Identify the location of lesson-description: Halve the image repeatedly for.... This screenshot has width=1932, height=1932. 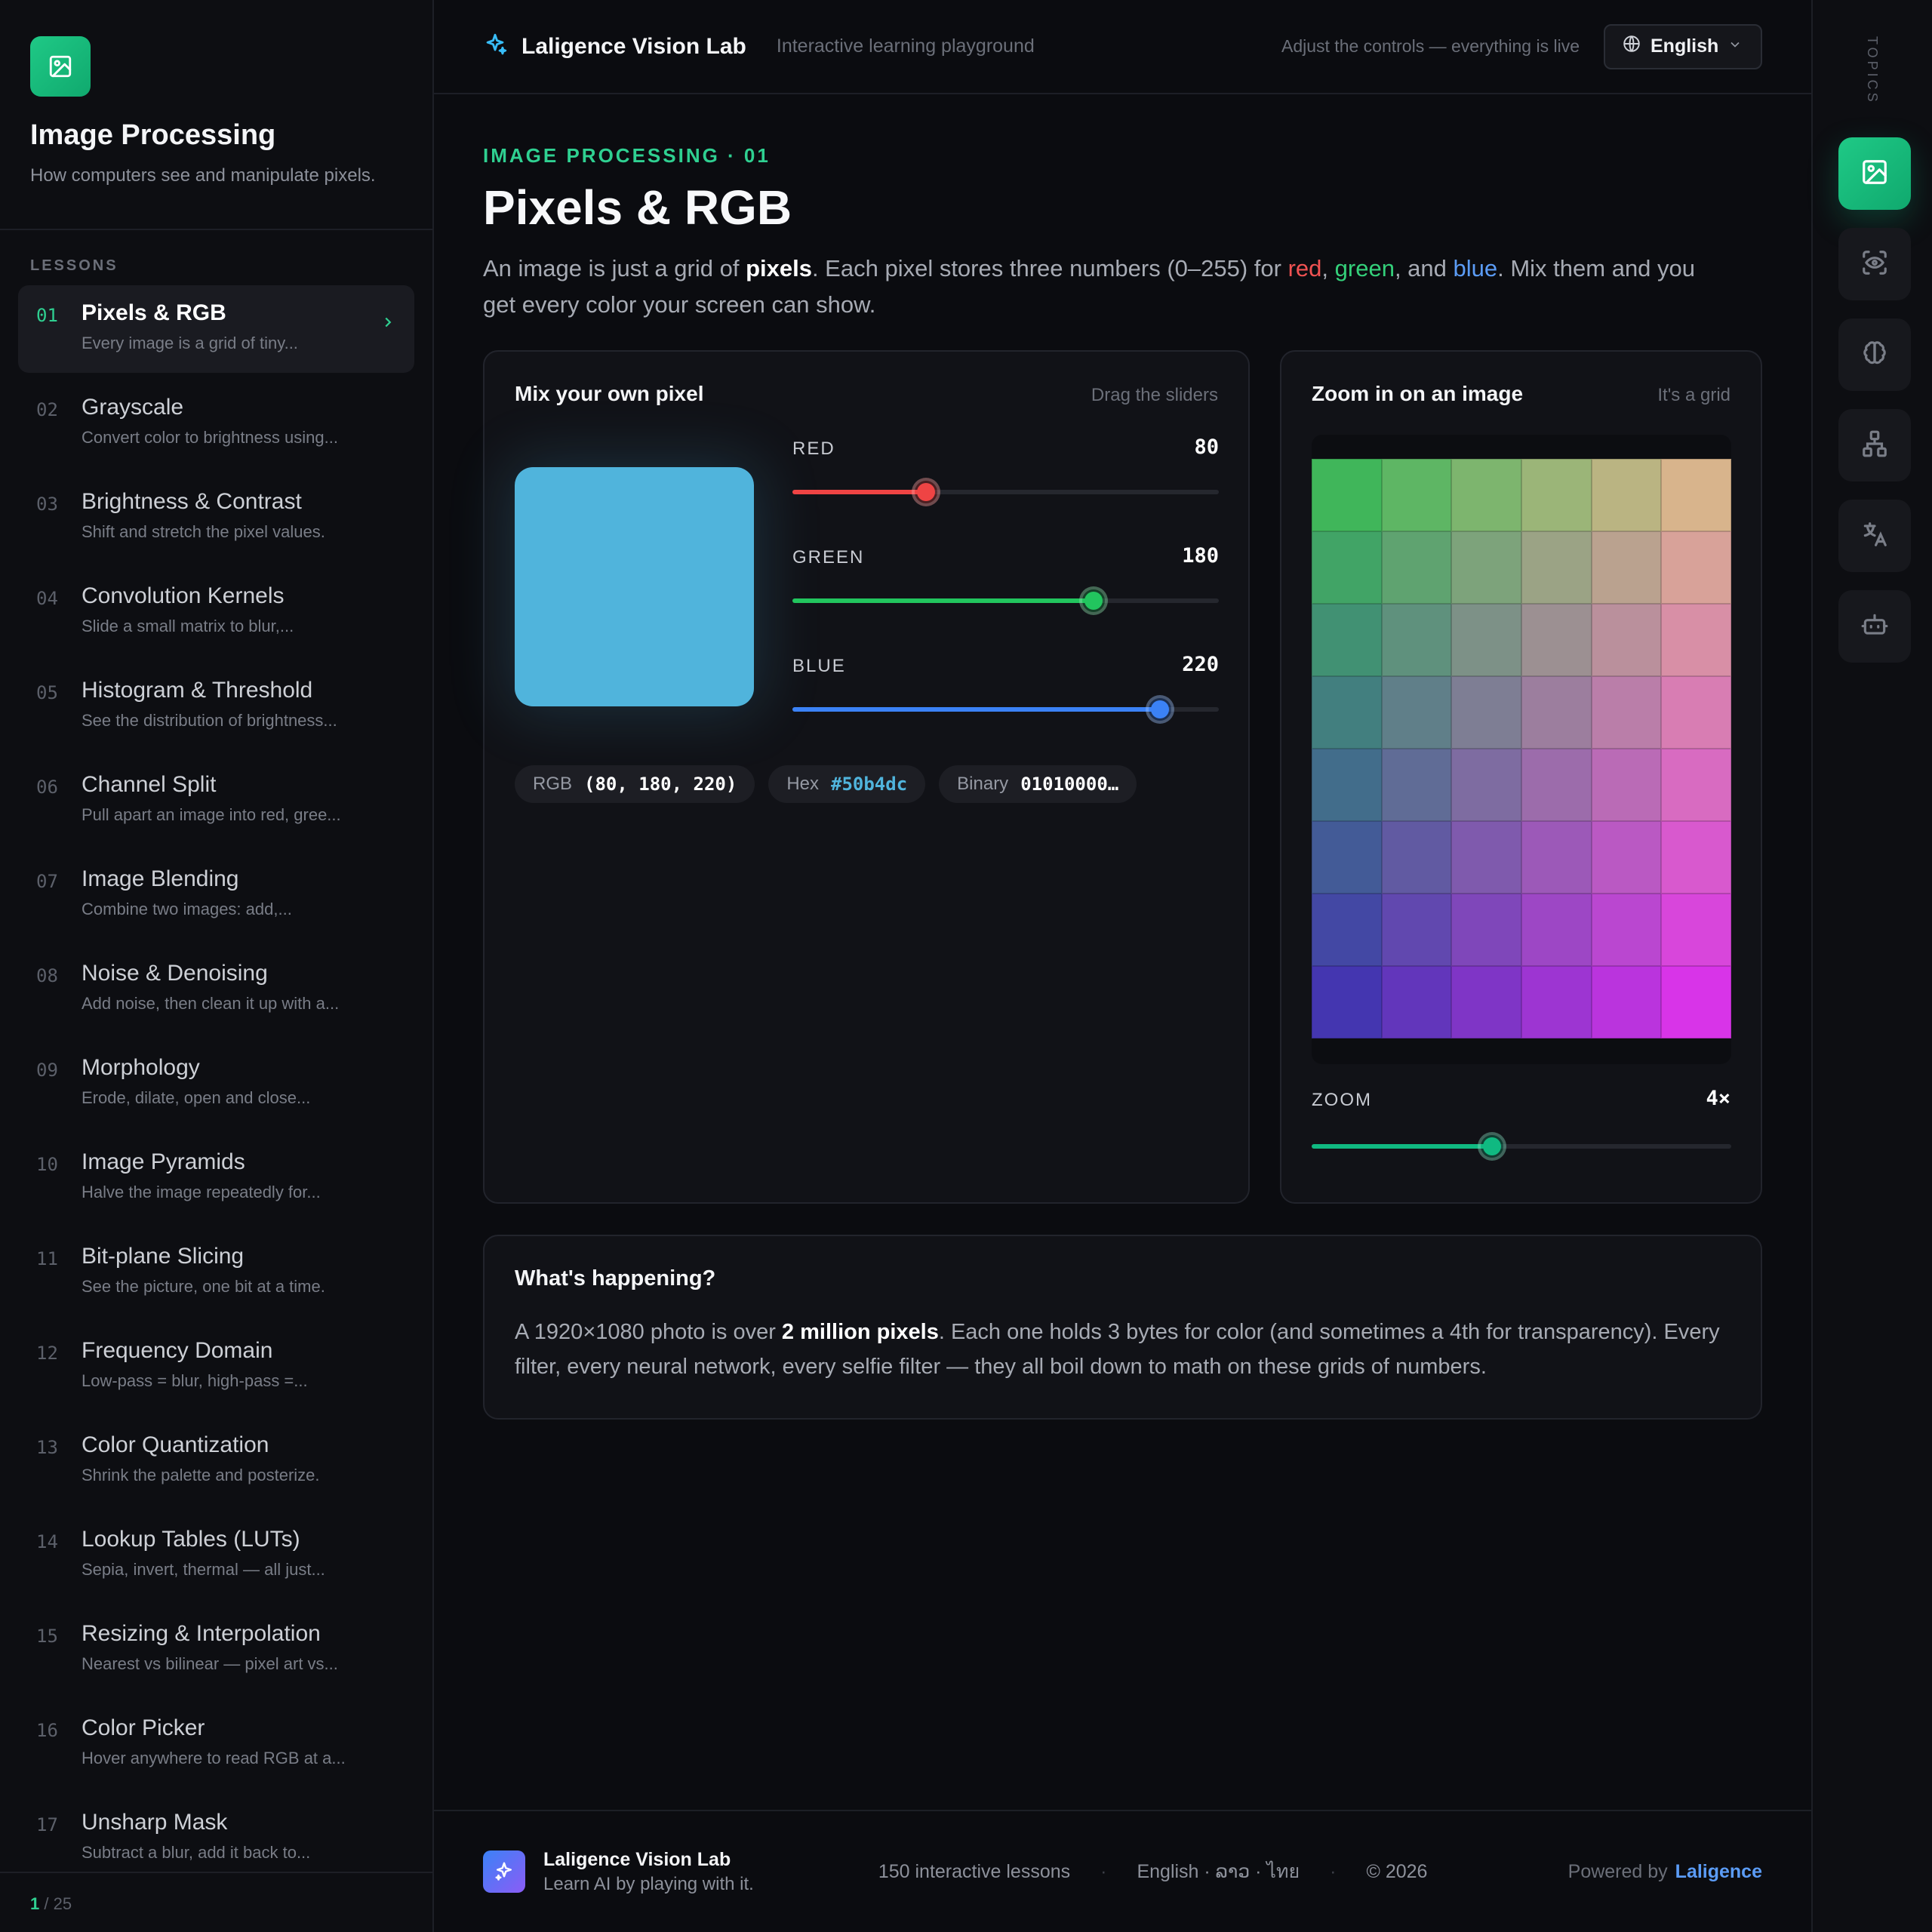
(201, 1192).